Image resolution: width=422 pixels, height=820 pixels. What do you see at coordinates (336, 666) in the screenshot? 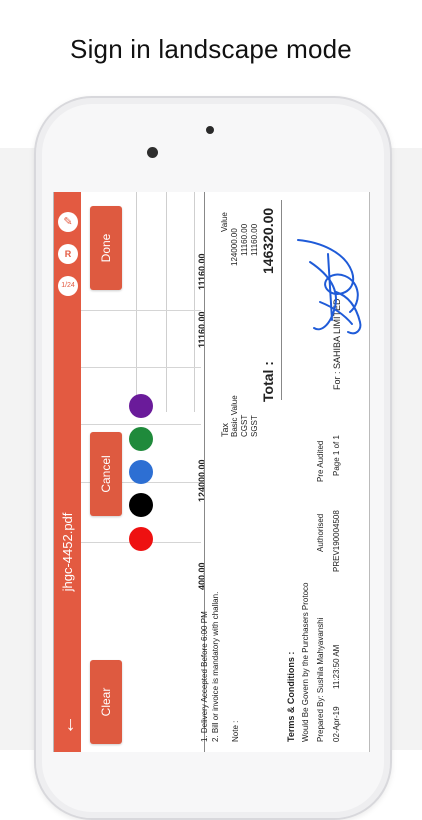
I see `invoice-time: 11:23:50 AM` at bounding box center [336, 666].